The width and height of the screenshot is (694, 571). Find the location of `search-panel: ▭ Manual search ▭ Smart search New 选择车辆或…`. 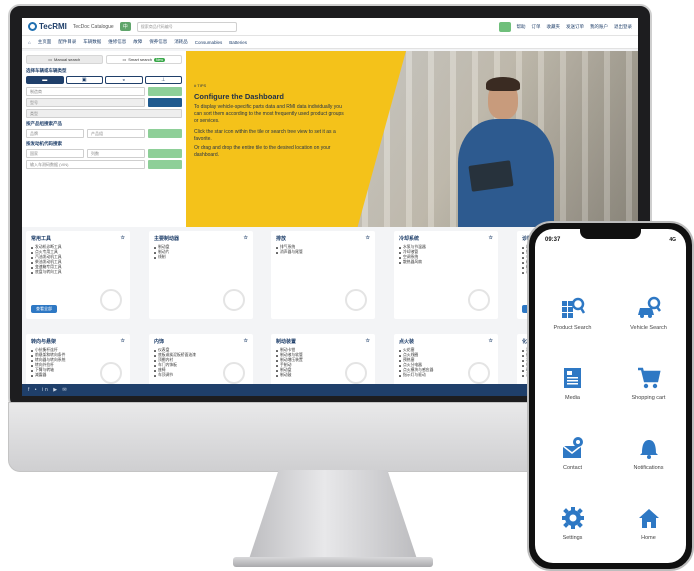

search-panel: ▭ Manual search ▭ Smart search New 选择车辆或… is located at coordinates (104, 139).